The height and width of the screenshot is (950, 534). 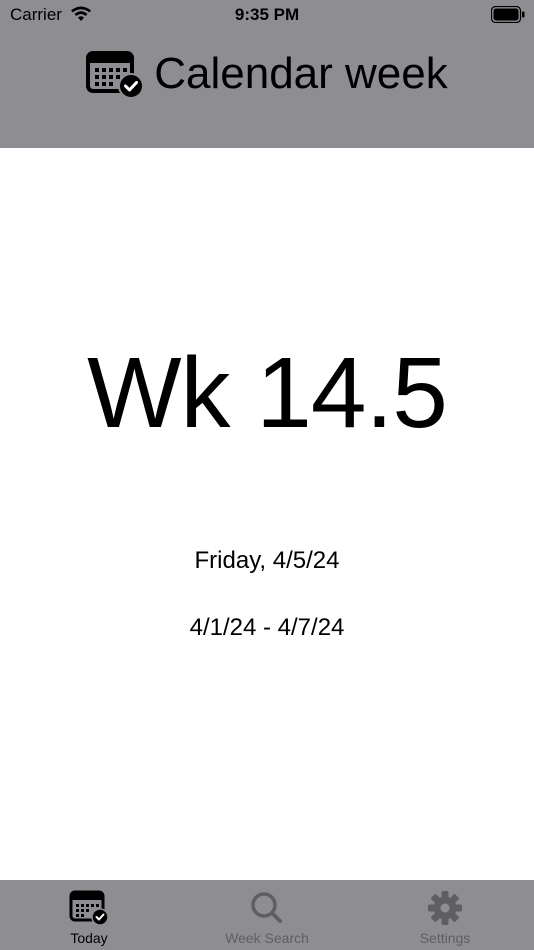 I want to click on tab-today: Today, so click(x=89, y=915).